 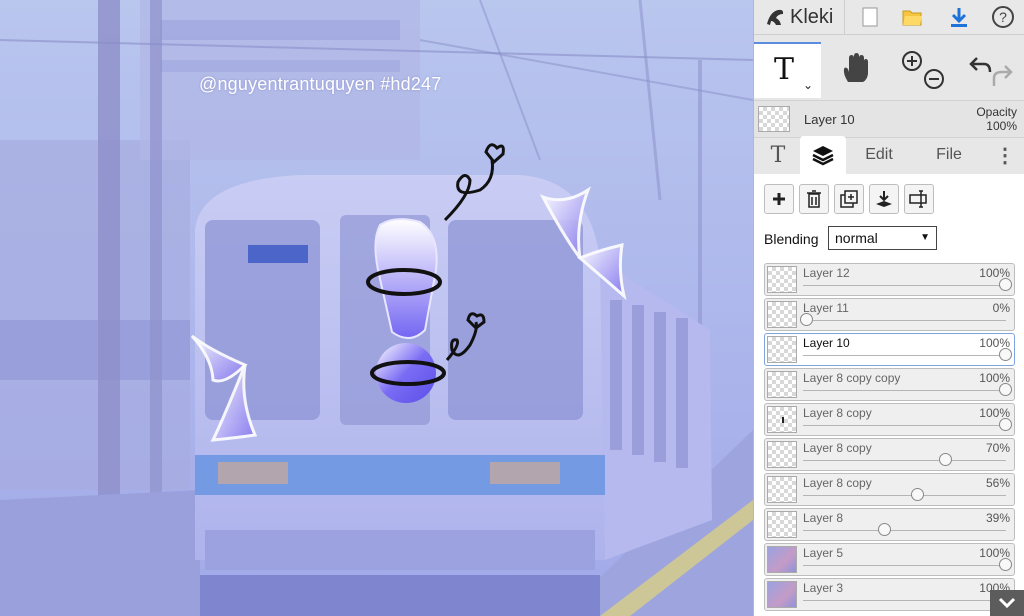 What do you see at coordinates (912, 17) in the screenshot?
I see `open-folder-icon` at bounding box center [912, 17].